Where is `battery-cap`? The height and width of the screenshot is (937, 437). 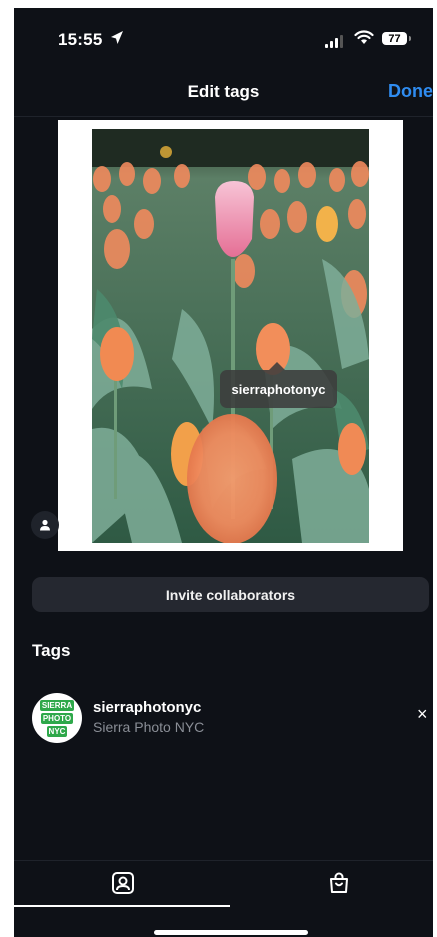 battery-cap is located at coordinates (410, 38).